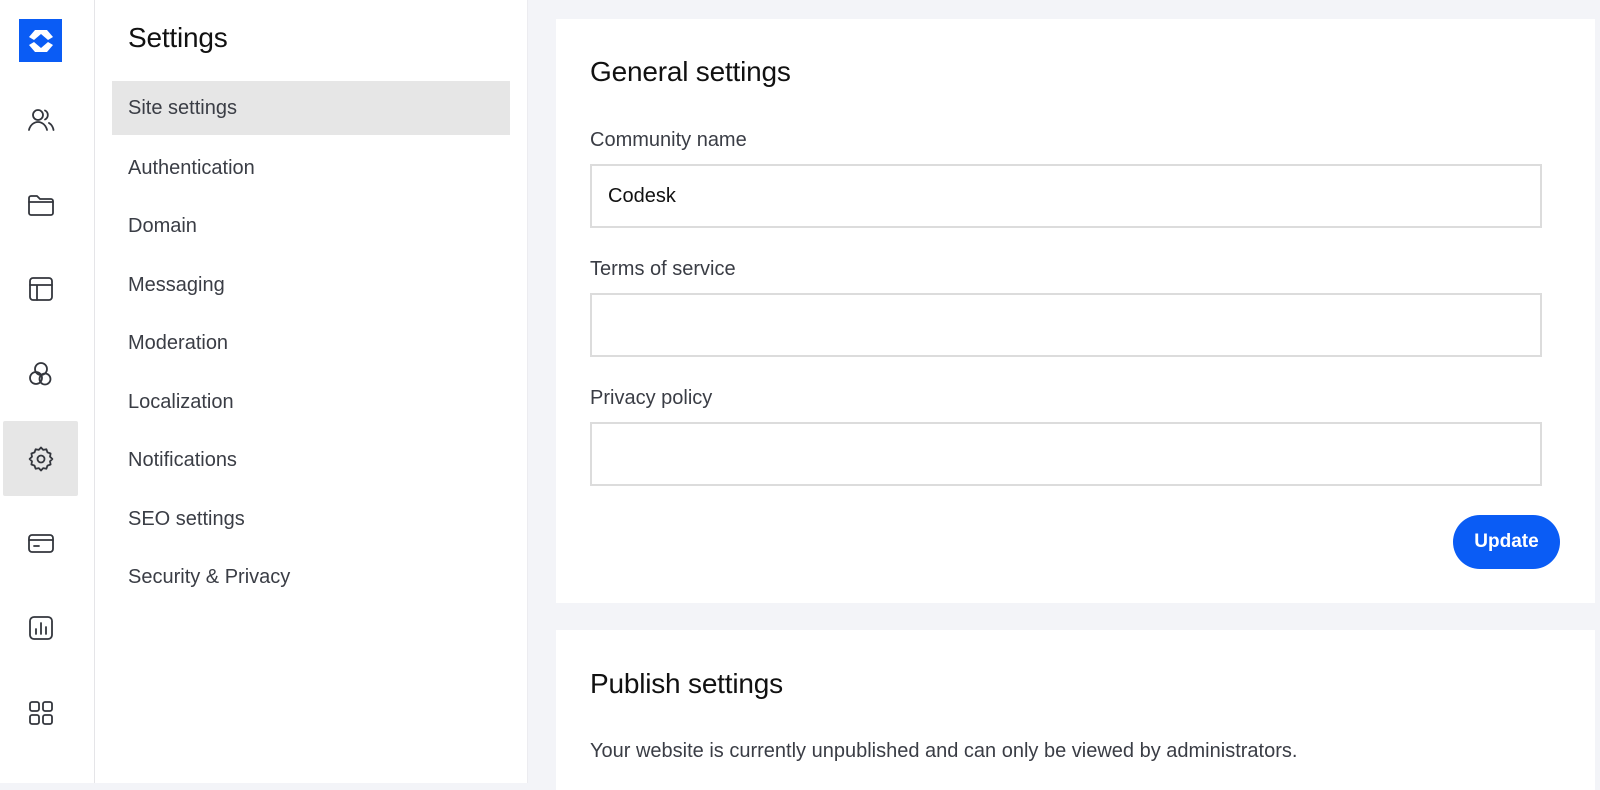  I want to click on subnav-item-localization: Localization, so click(311, 402).